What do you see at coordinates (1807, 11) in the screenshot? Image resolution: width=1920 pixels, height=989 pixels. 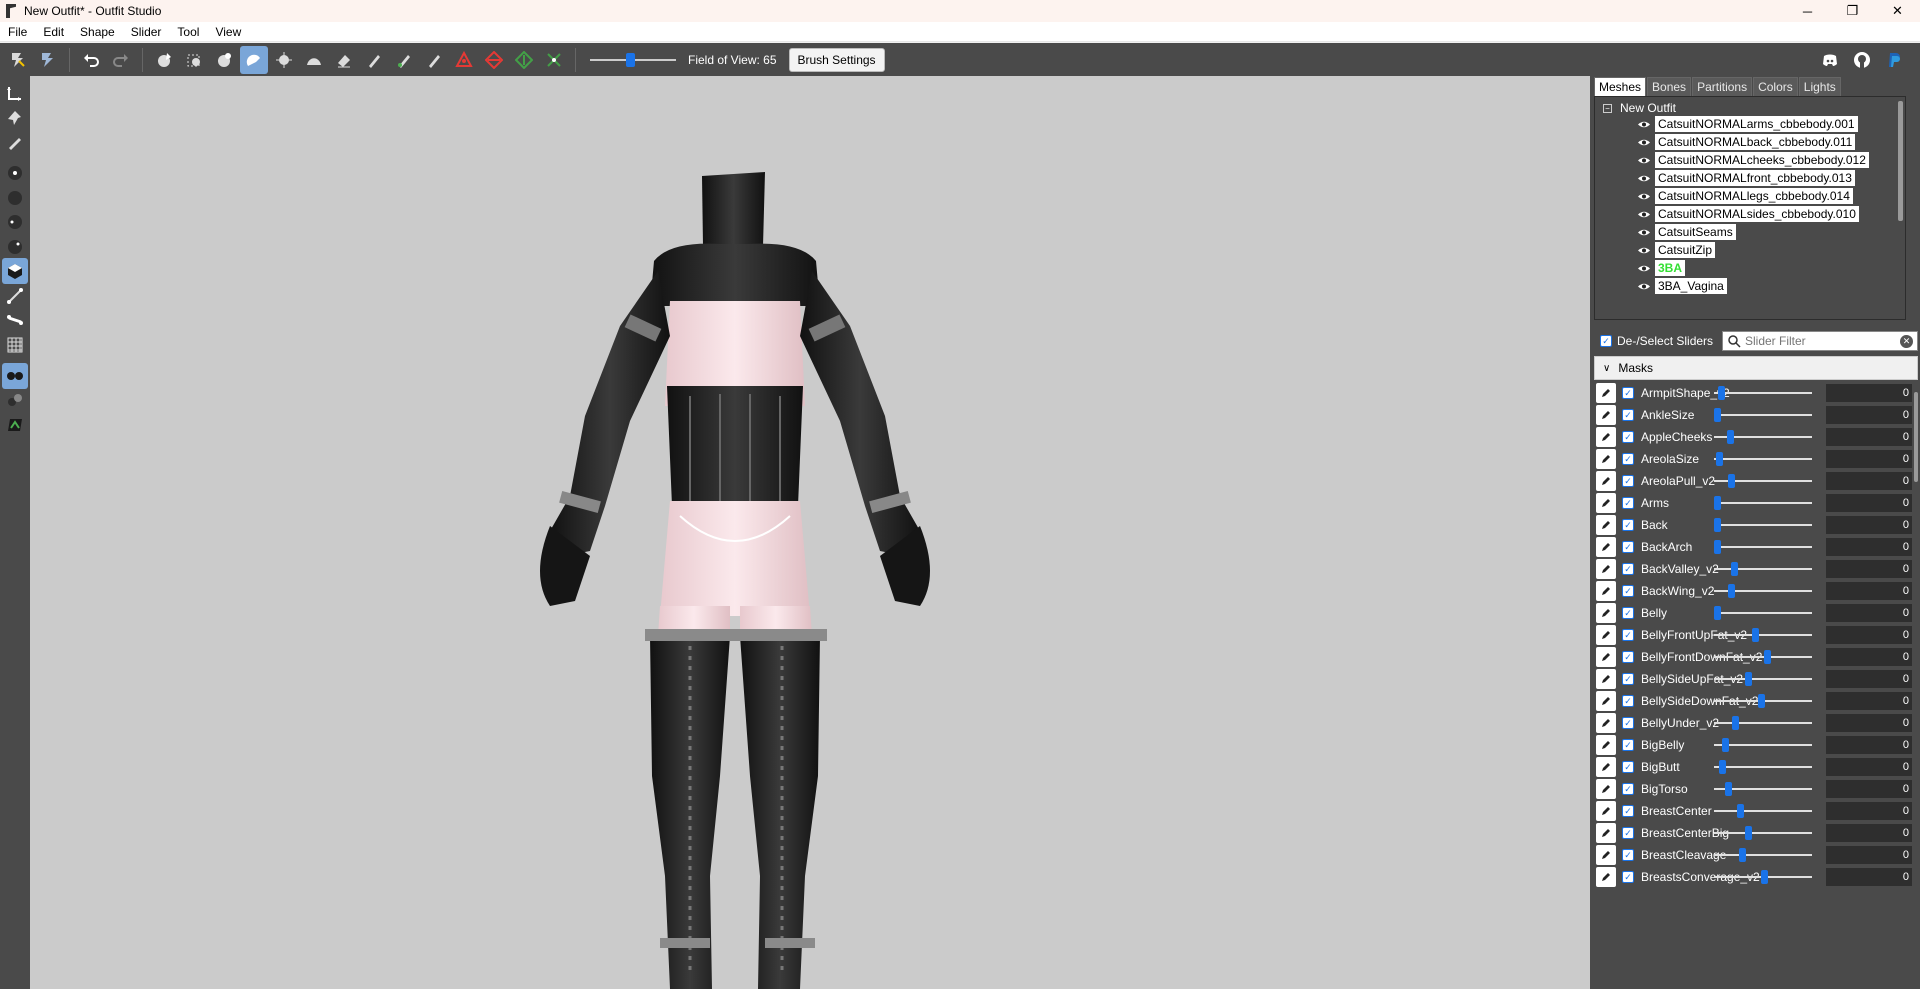 I see `minimize-button: ─` at bounding box center [1807, 11].